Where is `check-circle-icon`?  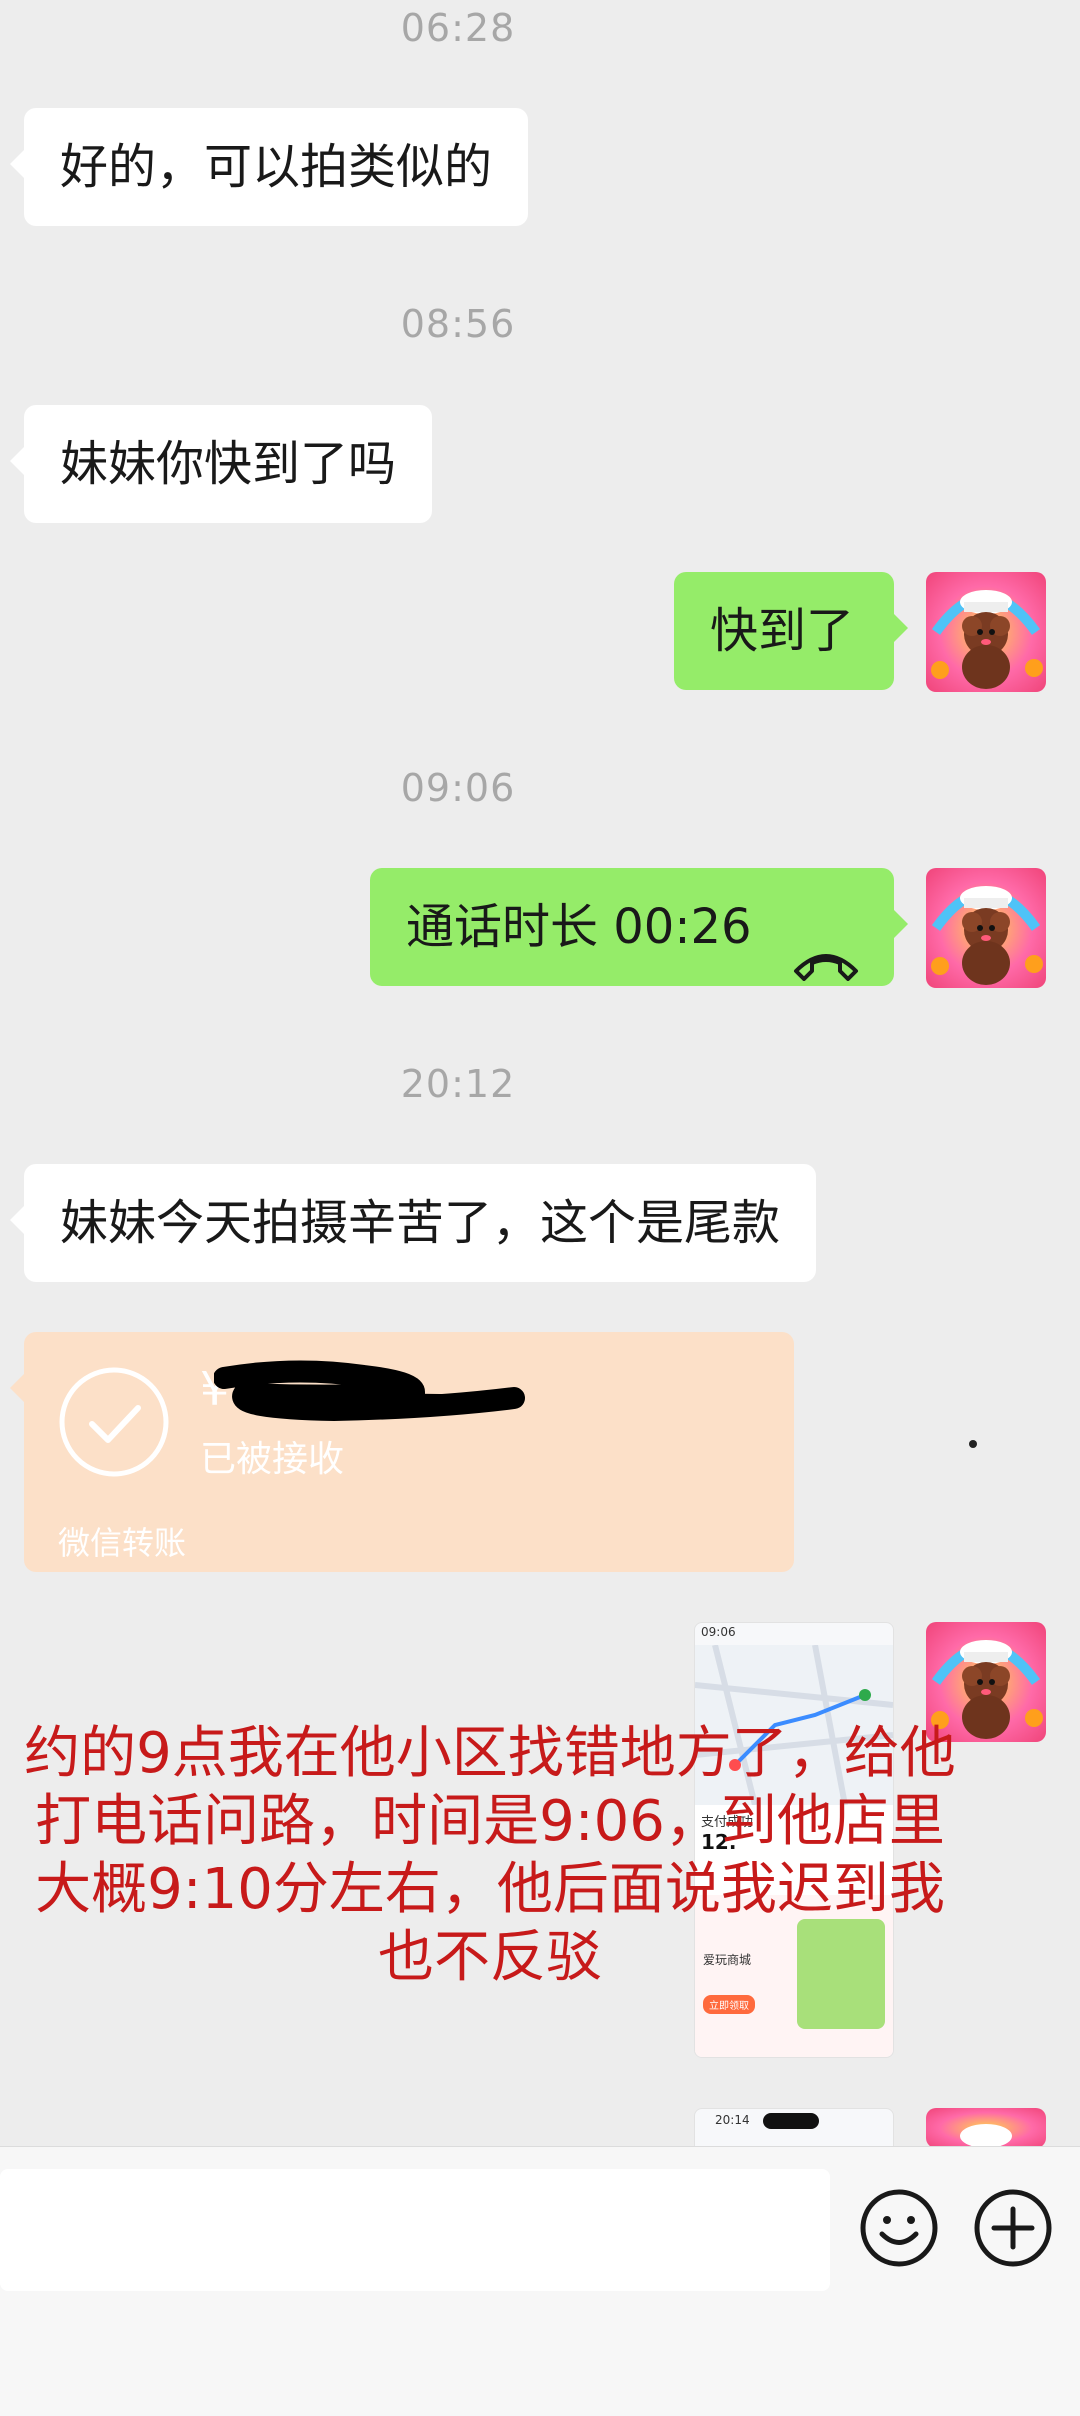 check-circle-icon is located at coordinates (114, 1424).